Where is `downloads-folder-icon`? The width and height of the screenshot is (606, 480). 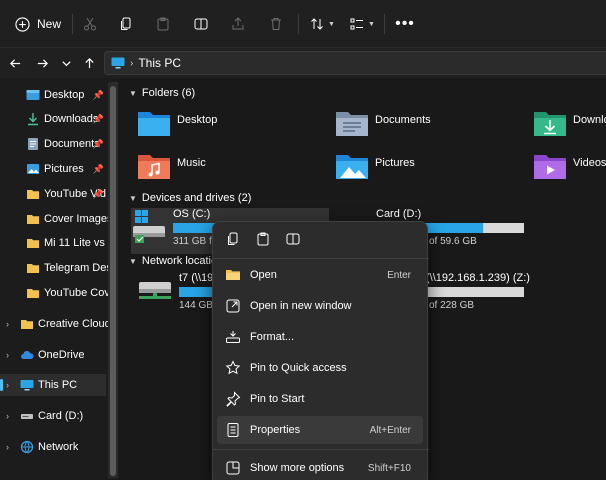
downloads-folder-icon is located at coordinates (550, 124).